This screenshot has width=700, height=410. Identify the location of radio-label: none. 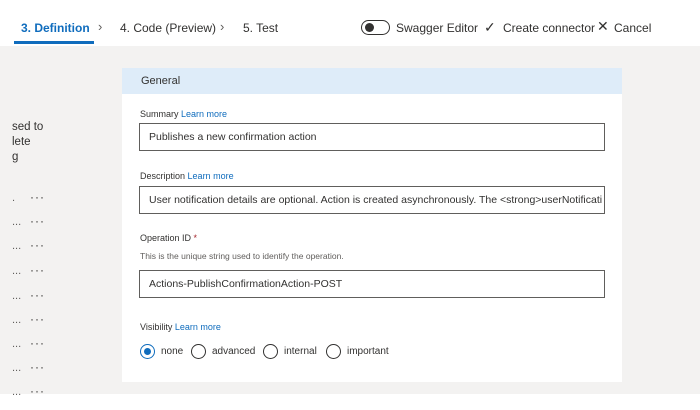
(172, 351).